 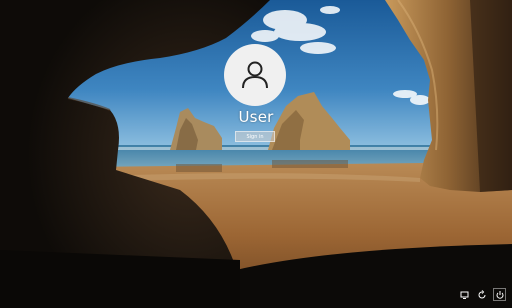 What do you see at coordinates (255, 136) in the screenshot?
I see `sign-in-button: Sign in` at bounding box center [255, 136].